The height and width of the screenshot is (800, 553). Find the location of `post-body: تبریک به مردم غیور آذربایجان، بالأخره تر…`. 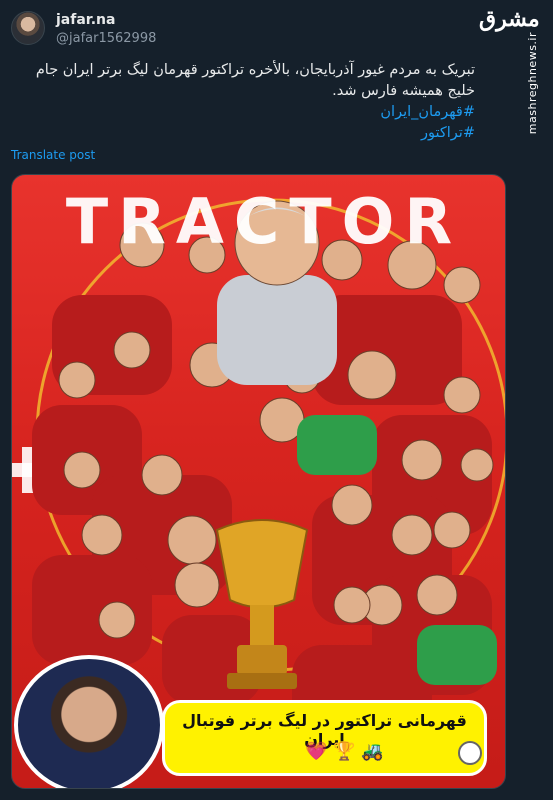

post-body: تبریک به مردم غیور آذربایجان، بالأخره تر… is located at coordinates (243, 102).